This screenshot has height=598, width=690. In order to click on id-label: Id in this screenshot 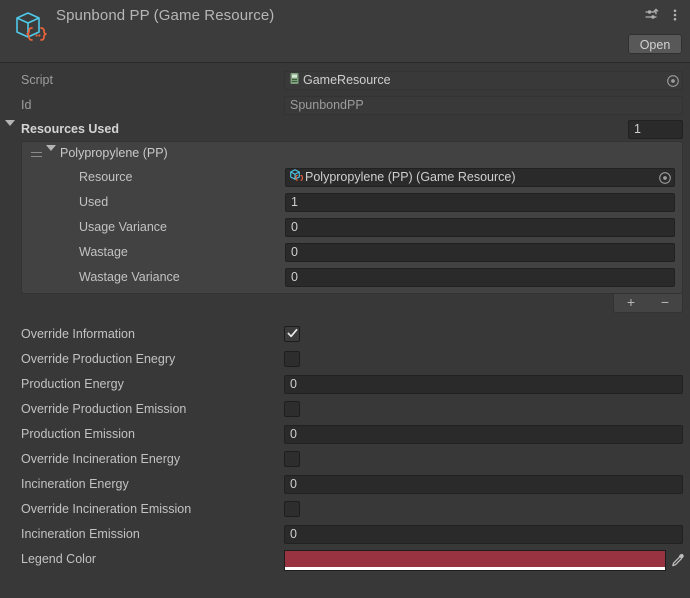, I will do `click(26, 105)`.